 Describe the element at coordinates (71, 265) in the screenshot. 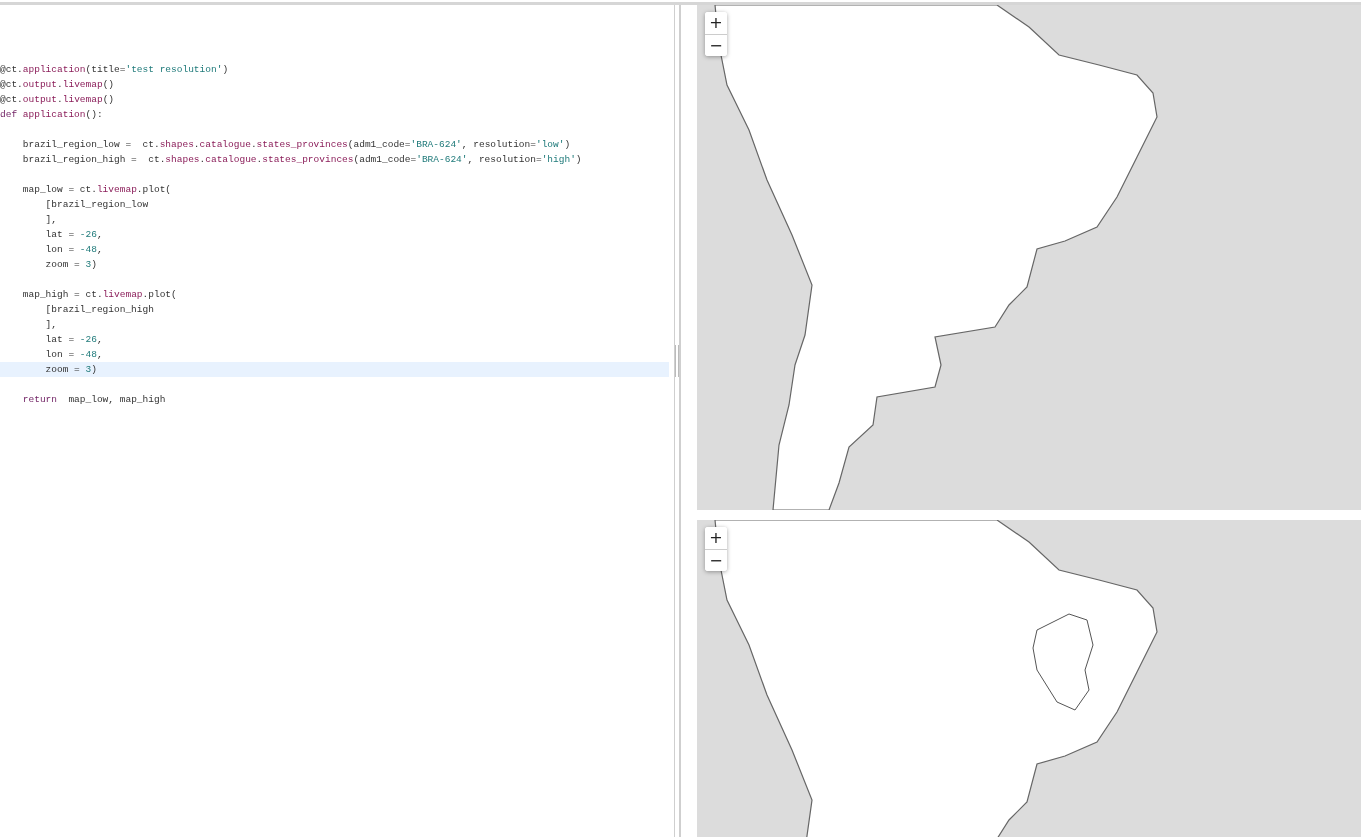

I see `code-line: zoom = 3)` at that location.